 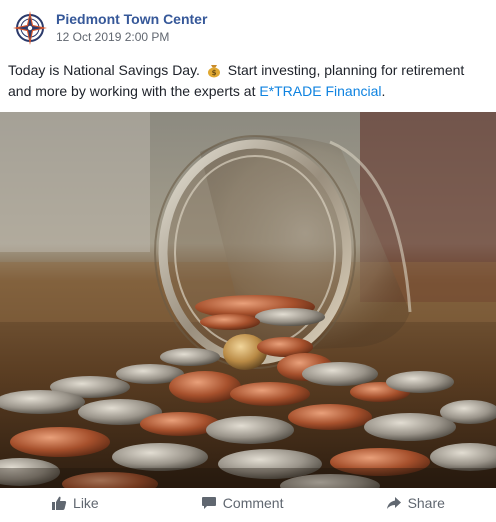 I want to click on post-text-end: ., so click(x=383, y=91).